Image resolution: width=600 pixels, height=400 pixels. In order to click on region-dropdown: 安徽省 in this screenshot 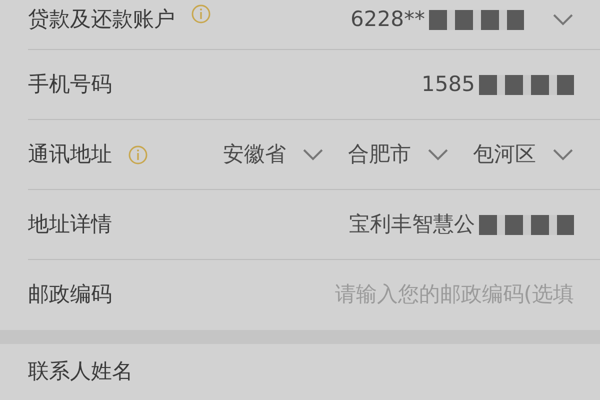, I will do `click(273, 154)`.